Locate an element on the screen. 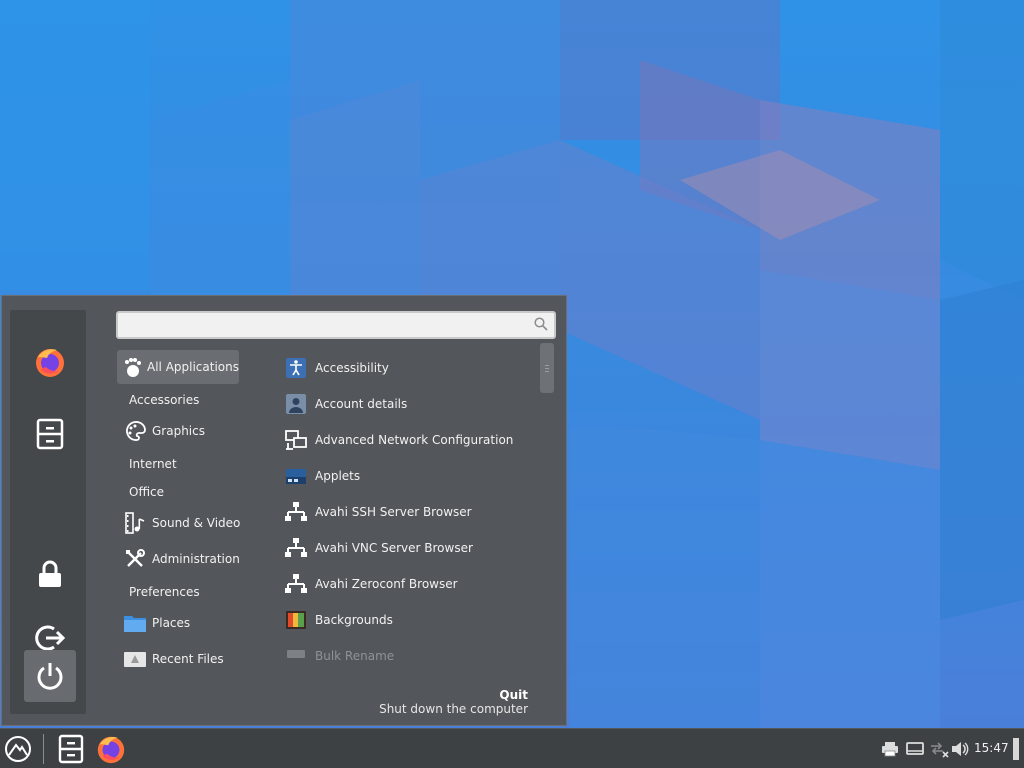 Image resolution: width=1024 pixels, height=768 pixels. search-box is located at coordinates (336, 325).